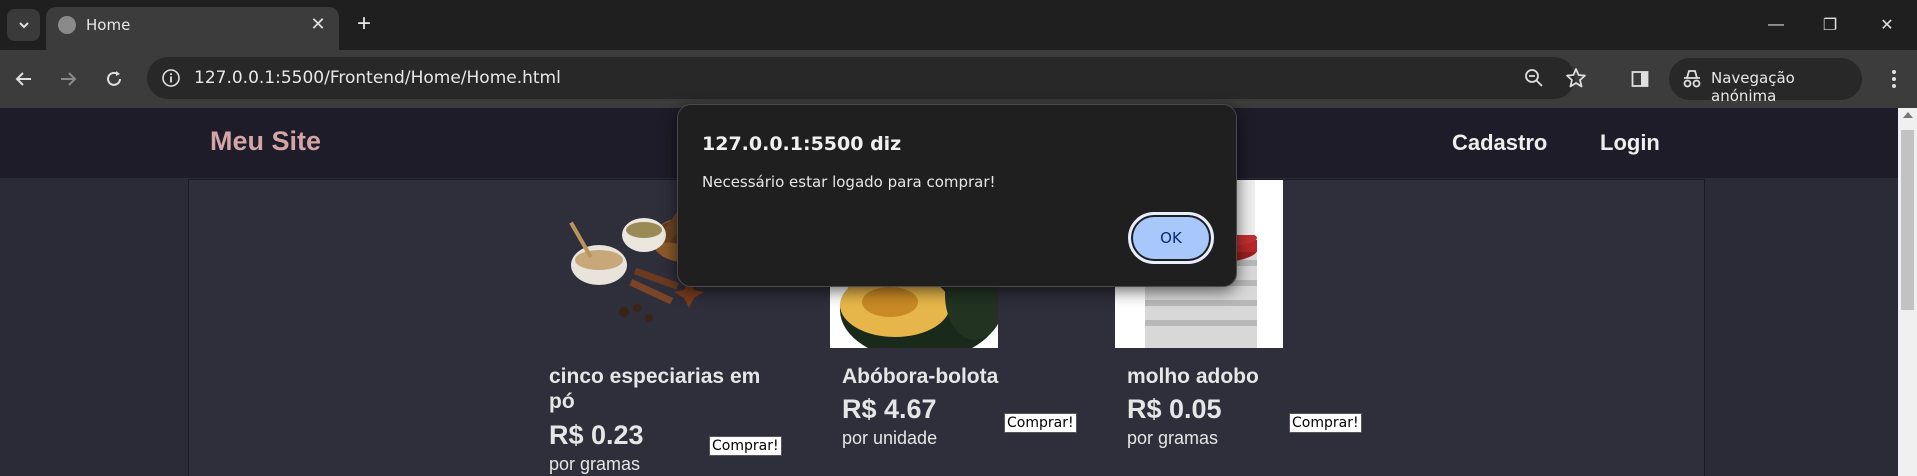 The height and width of the screenshot is (476, 1917). I want to click on dialog-message: Necessário estar logado para comprar!, so click(849, 182).